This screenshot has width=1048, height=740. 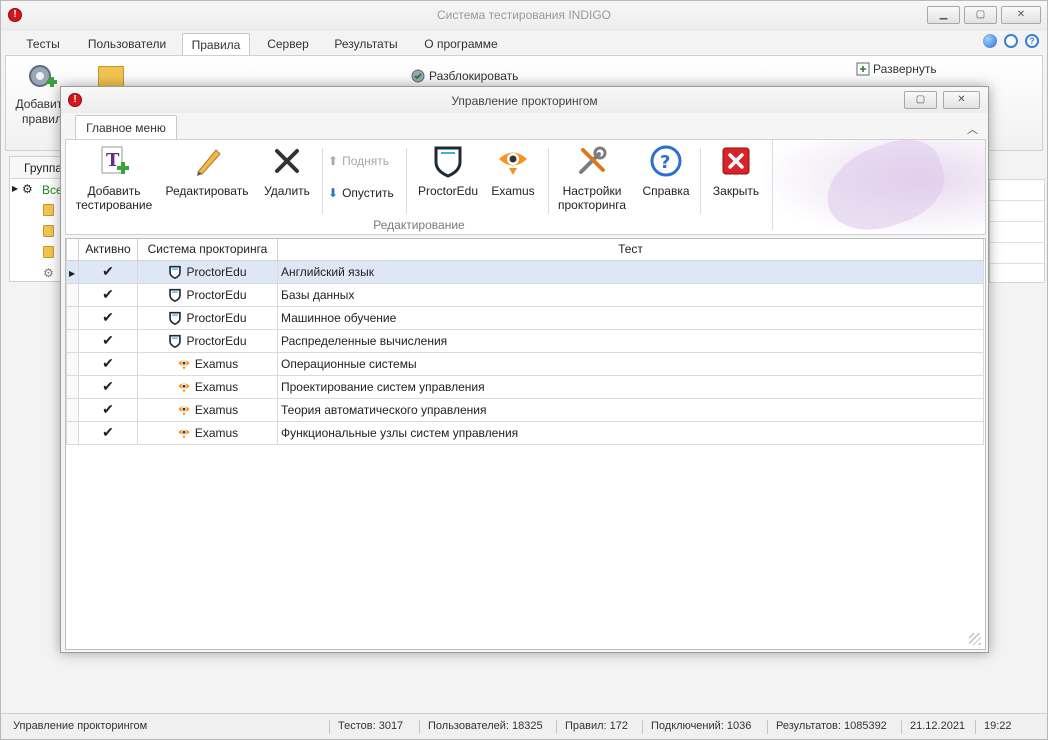 What do you see at coordinates (980, 15) in the screenshot?
I see `maximize-button: ▢` at bounding box center [980, 15].